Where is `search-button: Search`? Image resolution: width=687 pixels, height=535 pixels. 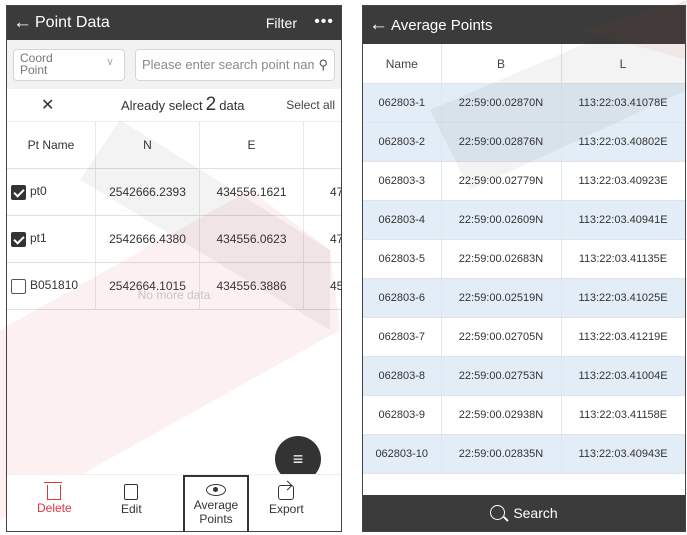 search-button: Search is located at coordinates (524, 513).